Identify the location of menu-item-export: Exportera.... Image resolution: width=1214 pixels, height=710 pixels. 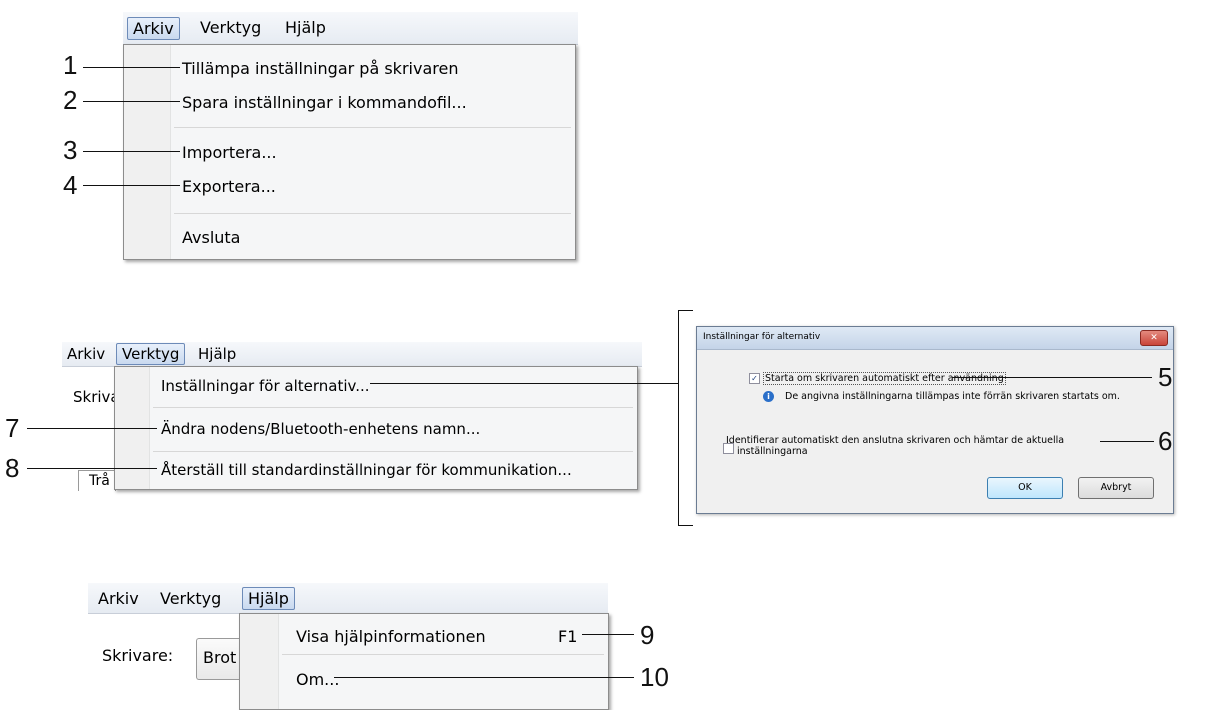
(229, 186).